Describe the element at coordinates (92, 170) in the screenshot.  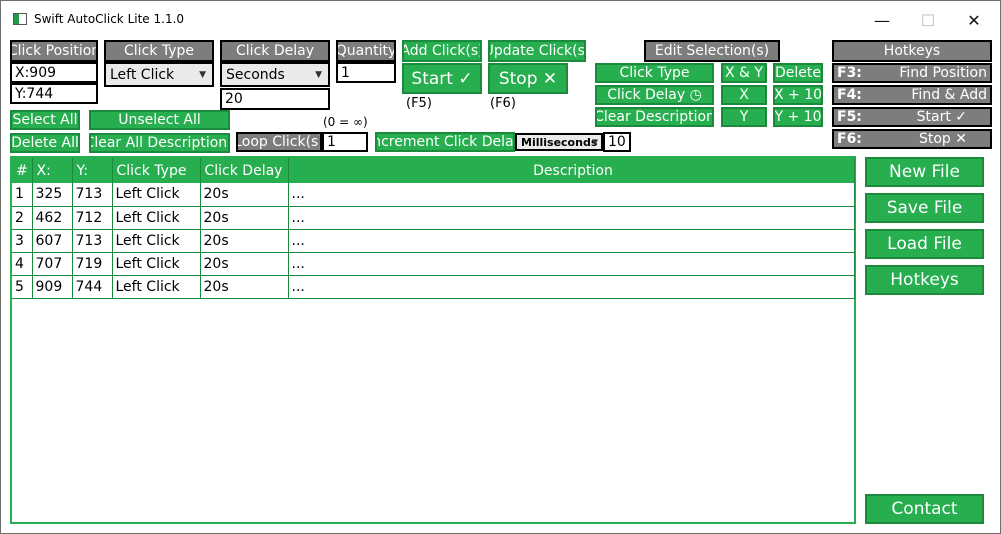
I see `col-y-header: Y:` at that location.